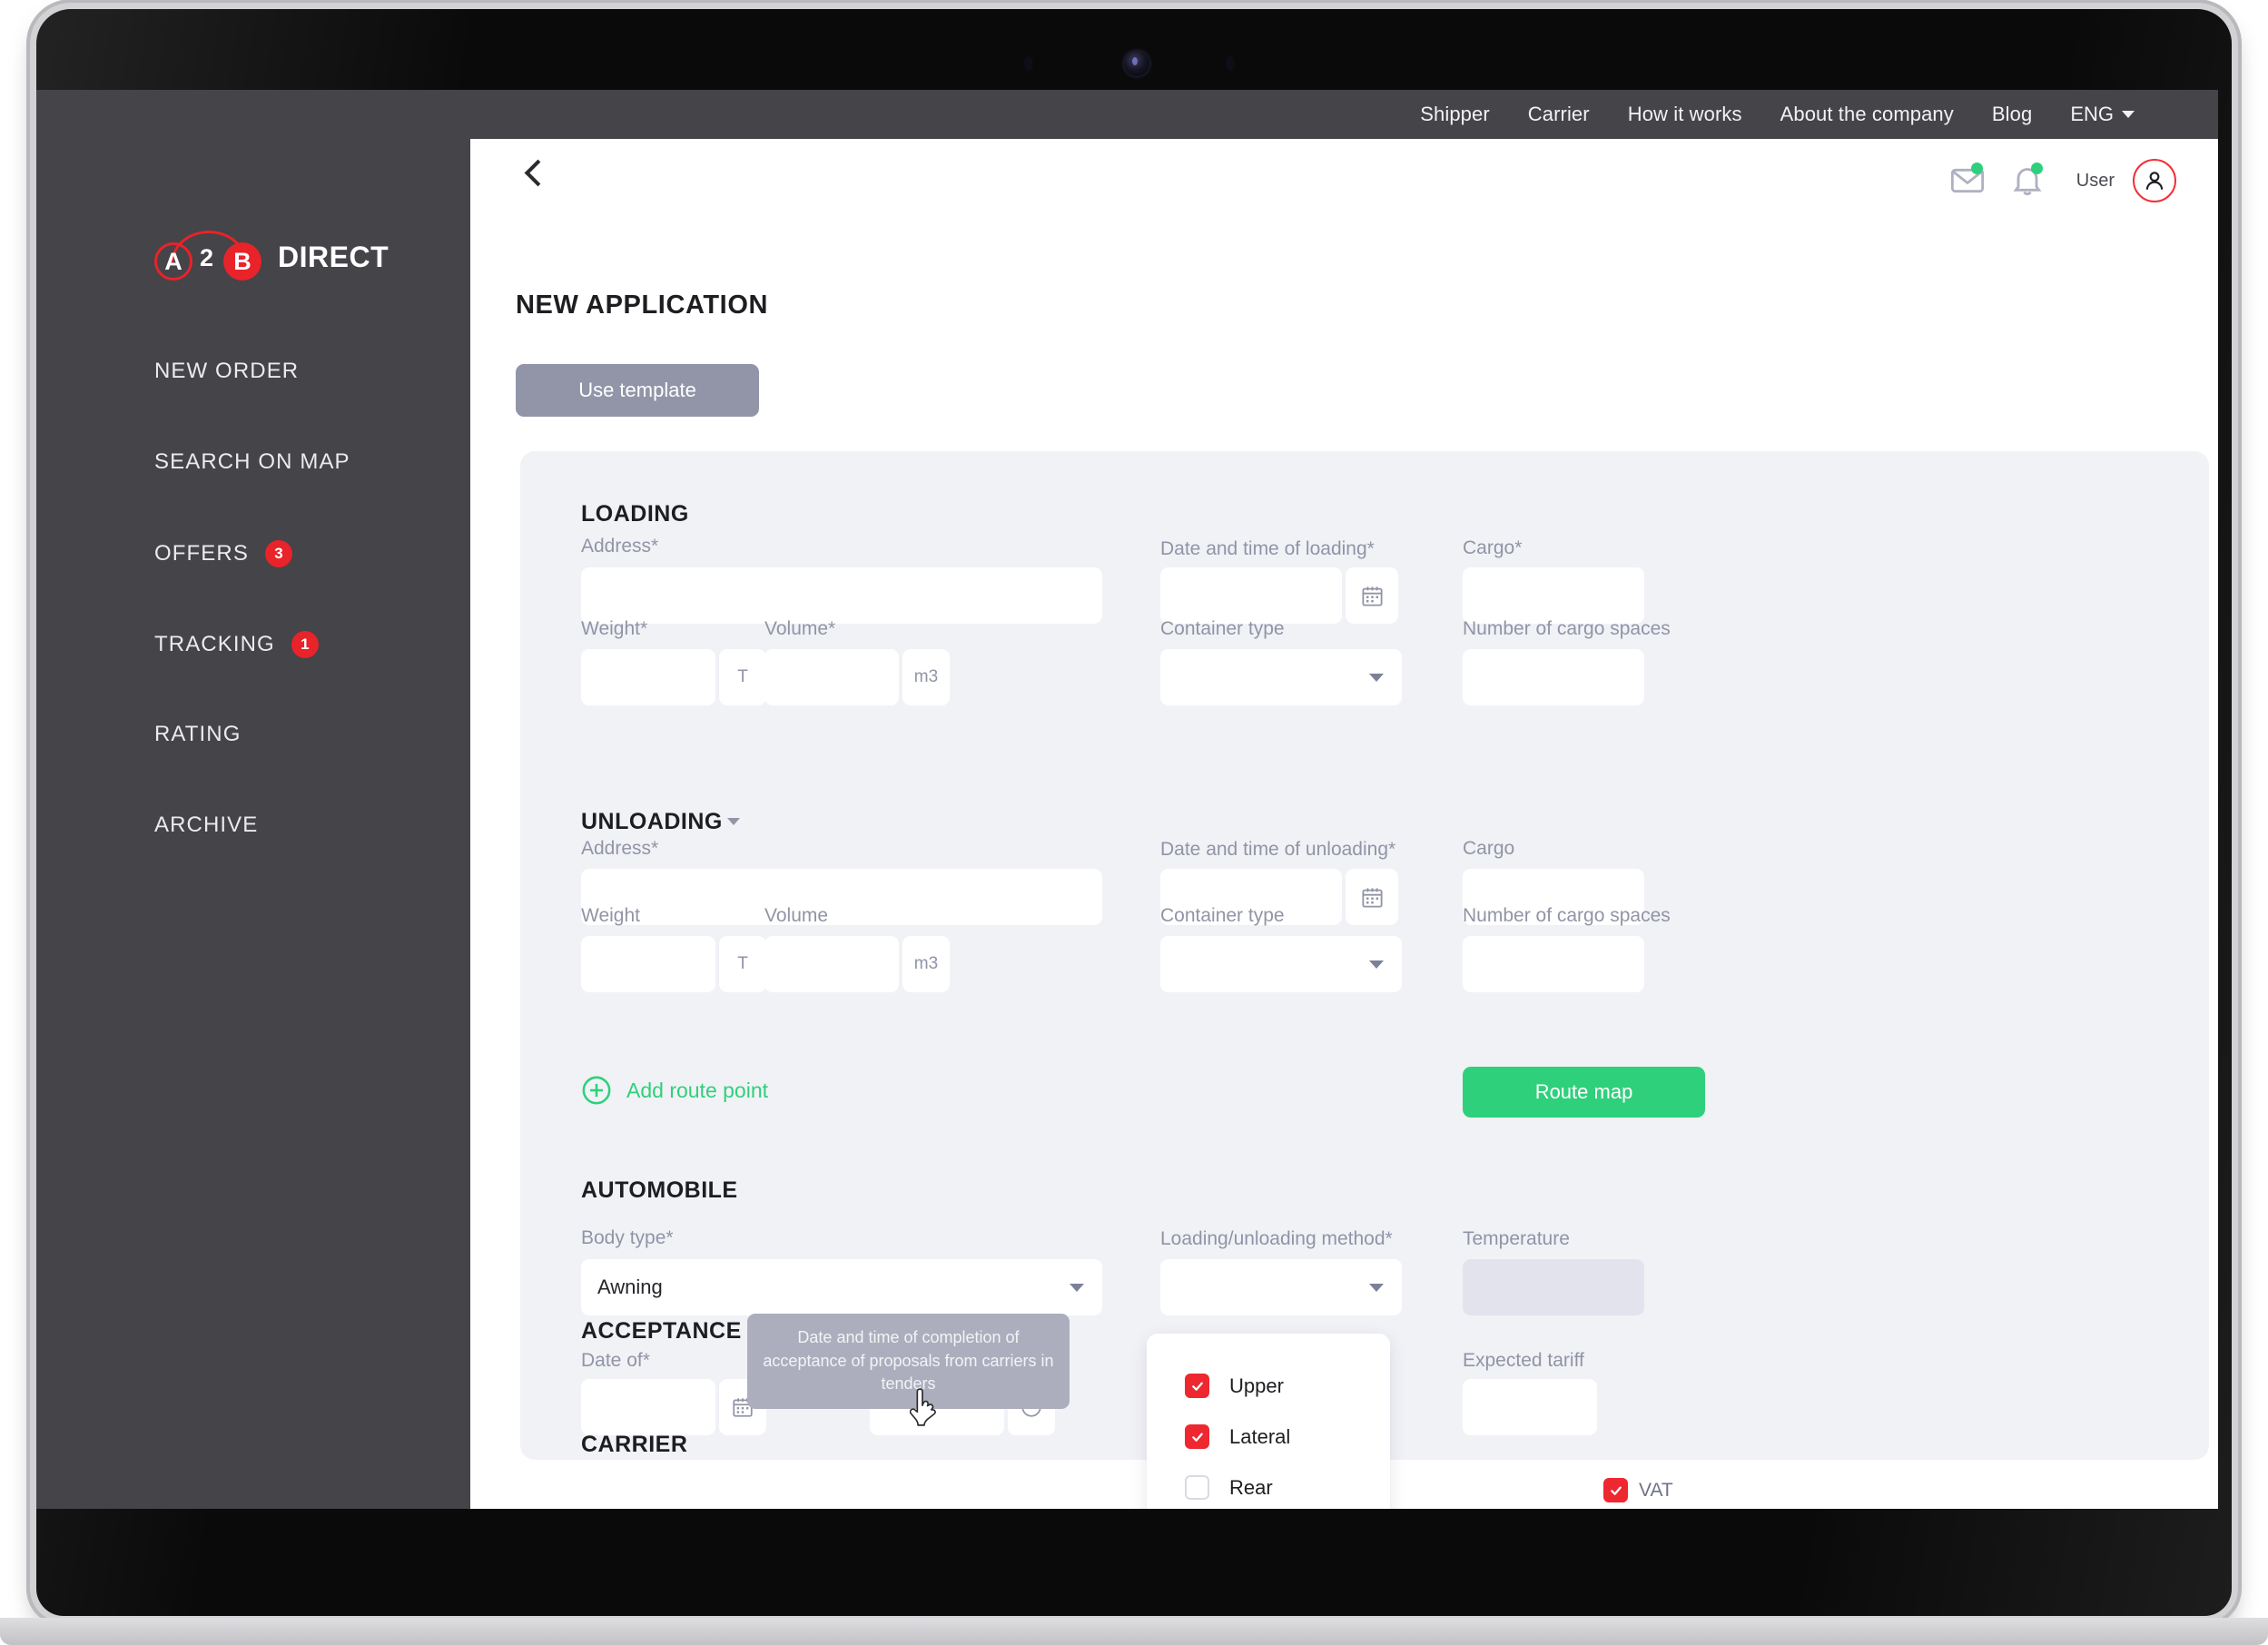  What do you see at coordinates (1229, 1487) in the screenshot?
I see `checkbox-row-rear: Rear` at bounding box center [1229, 1487].